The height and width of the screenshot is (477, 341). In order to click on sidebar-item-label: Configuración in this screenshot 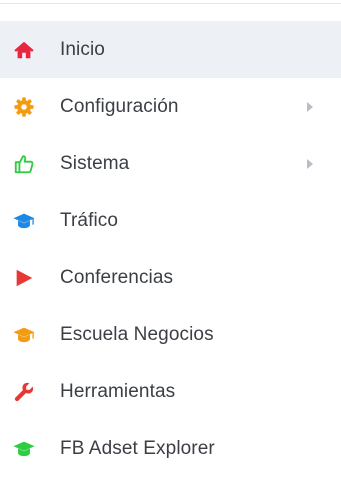, I will do `click(119, 106)`.